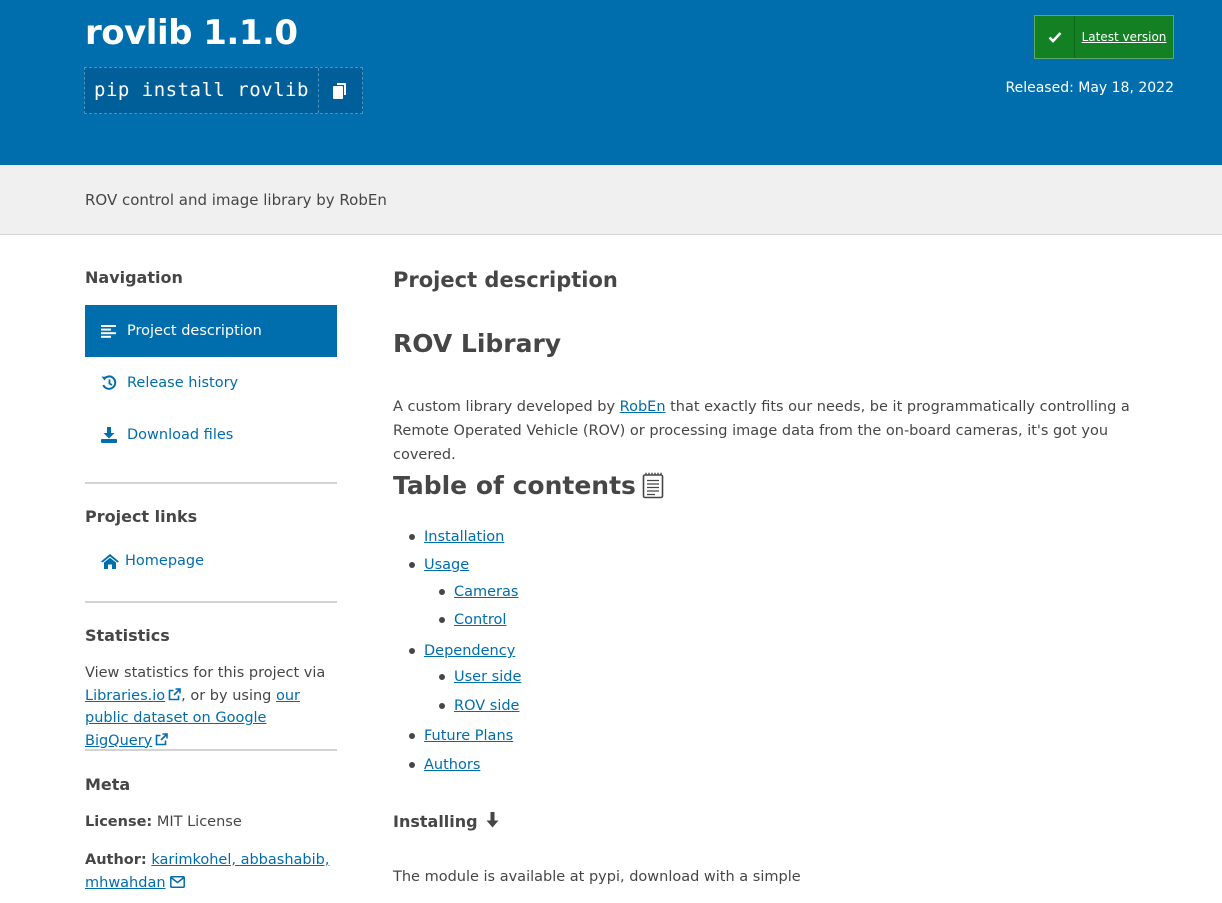 The image size is (1222, 903). Describe the element at coordinates (110, 561) in the screenshot. I see `home-icon` at that location.